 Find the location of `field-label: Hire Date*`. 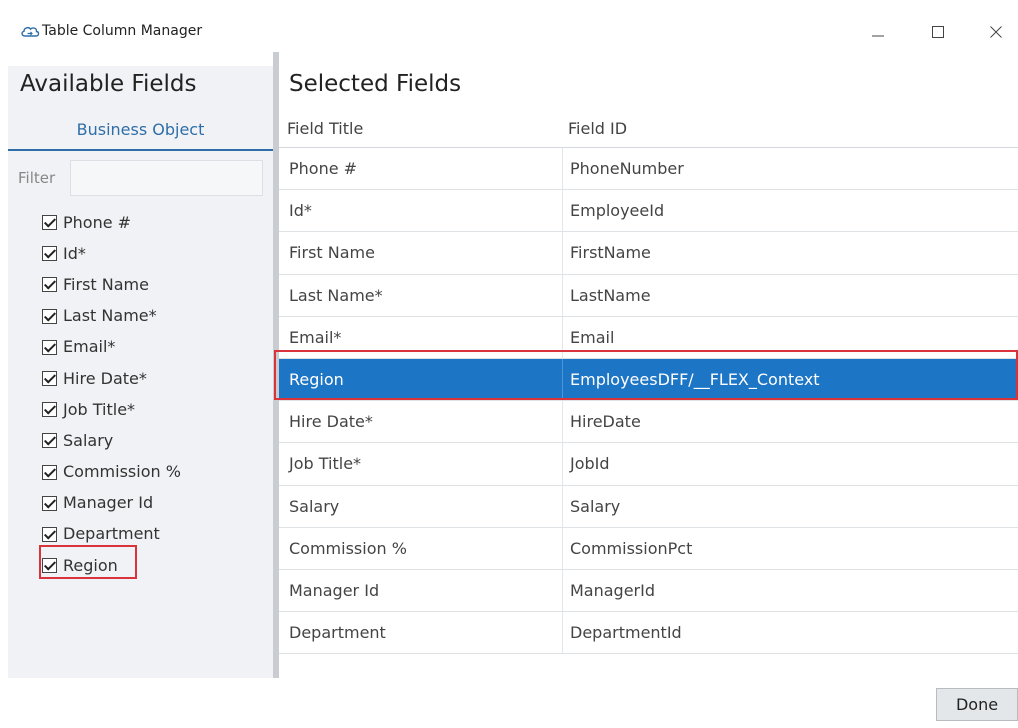

field-label: Hire Date* is located at coordinates (105, 378).